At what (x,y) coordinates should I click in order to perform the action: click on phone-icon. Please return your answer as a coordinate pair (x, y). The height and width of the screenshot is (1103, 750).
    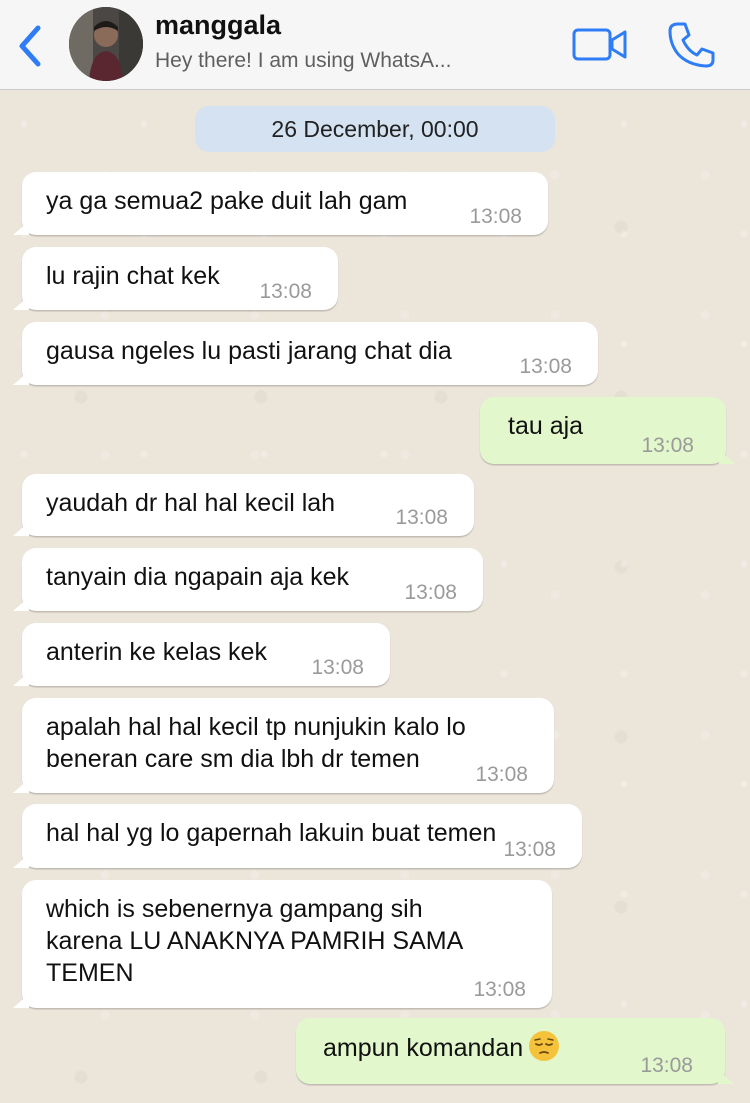
    Looking at the image, I should click on (691, 45).